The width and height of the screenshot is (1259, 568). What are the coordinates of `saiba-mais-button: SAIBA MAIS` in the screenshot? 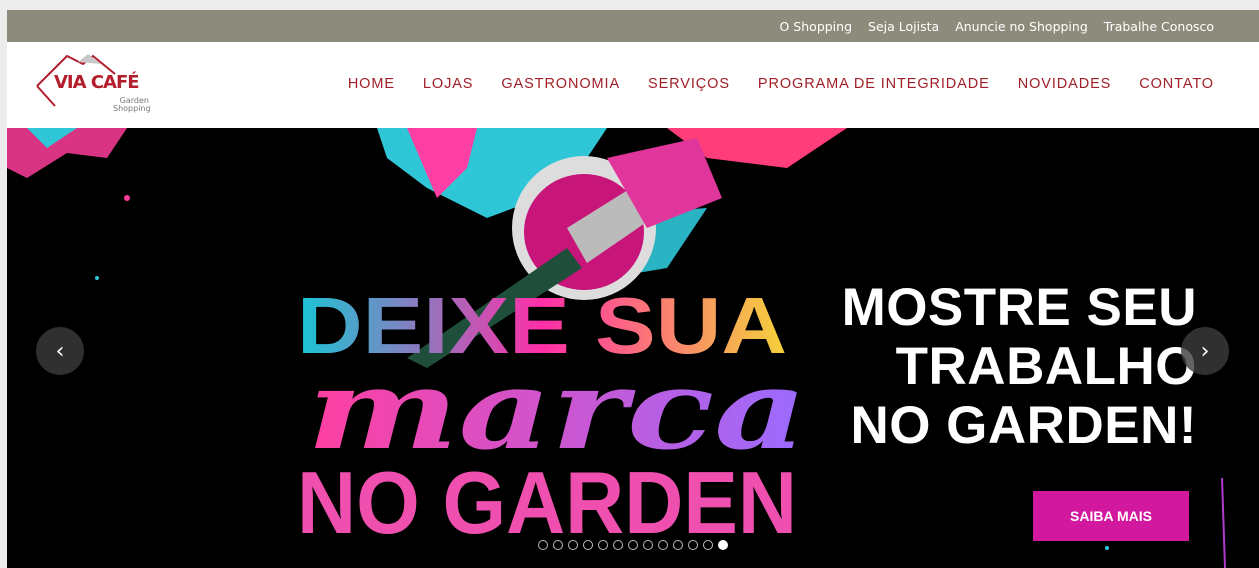 It's located at (1111, 516).